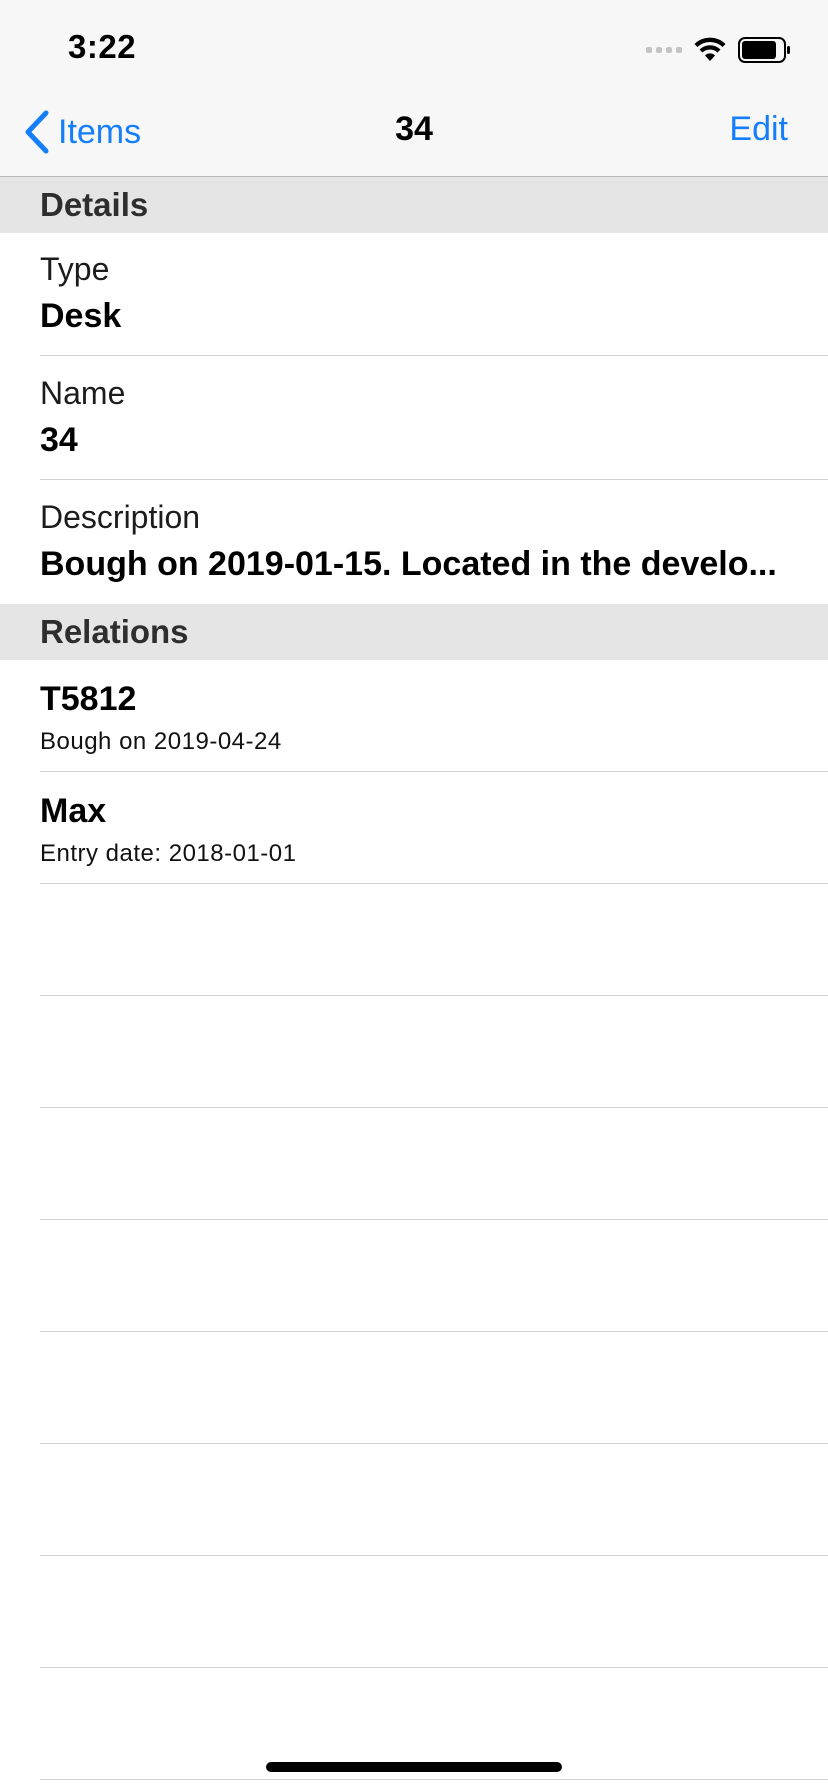 The image size is (828, 1792). I want to click on relation-subtitle: Bough on 2019-04-24, so click(161, 741).